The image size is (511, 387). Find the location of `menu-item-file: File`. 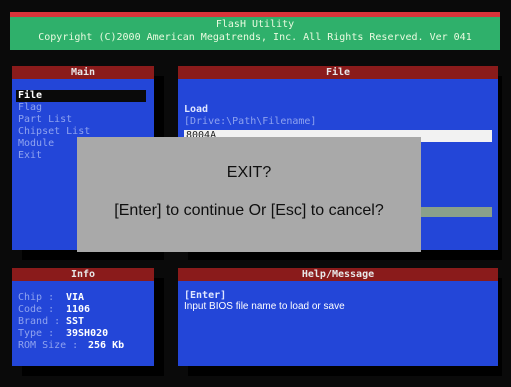

menu-item-file: File is located at coordinates (30, 96).